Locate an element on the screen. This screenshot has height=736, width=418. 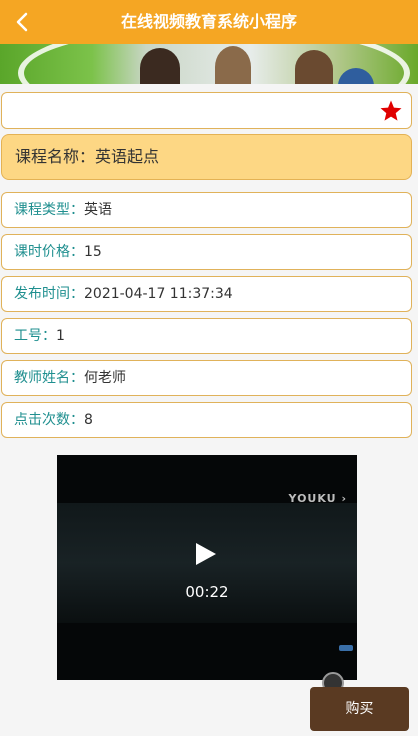
top-bar: 在线视频教育系统小程序 is located at coordinates (209, 22).